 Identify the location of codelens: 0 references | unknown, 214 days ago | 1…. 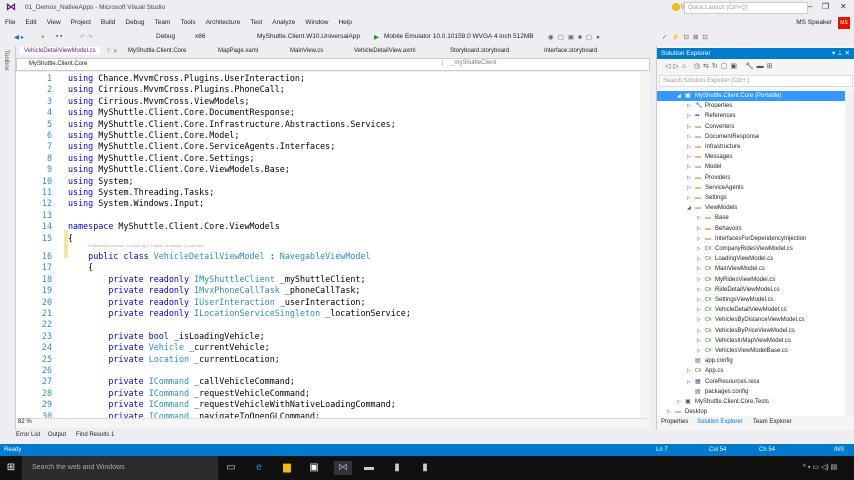
(146, 246).